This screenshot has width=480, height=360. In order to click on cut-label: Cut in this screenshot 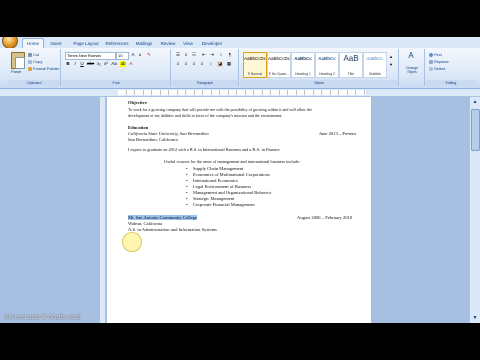, I will do `click(36, 54)`.